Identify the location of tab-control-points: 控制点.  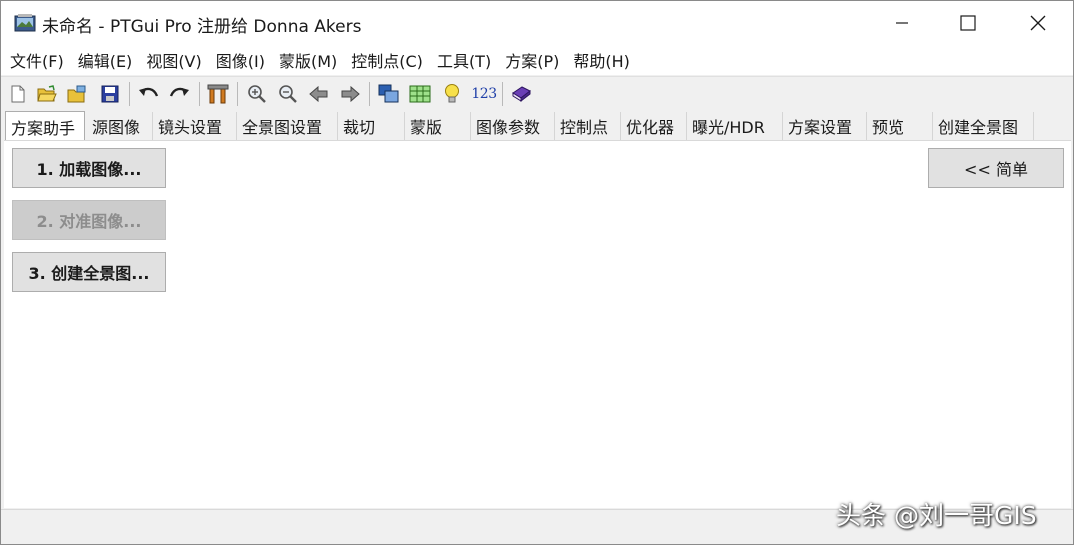
(588, 126).